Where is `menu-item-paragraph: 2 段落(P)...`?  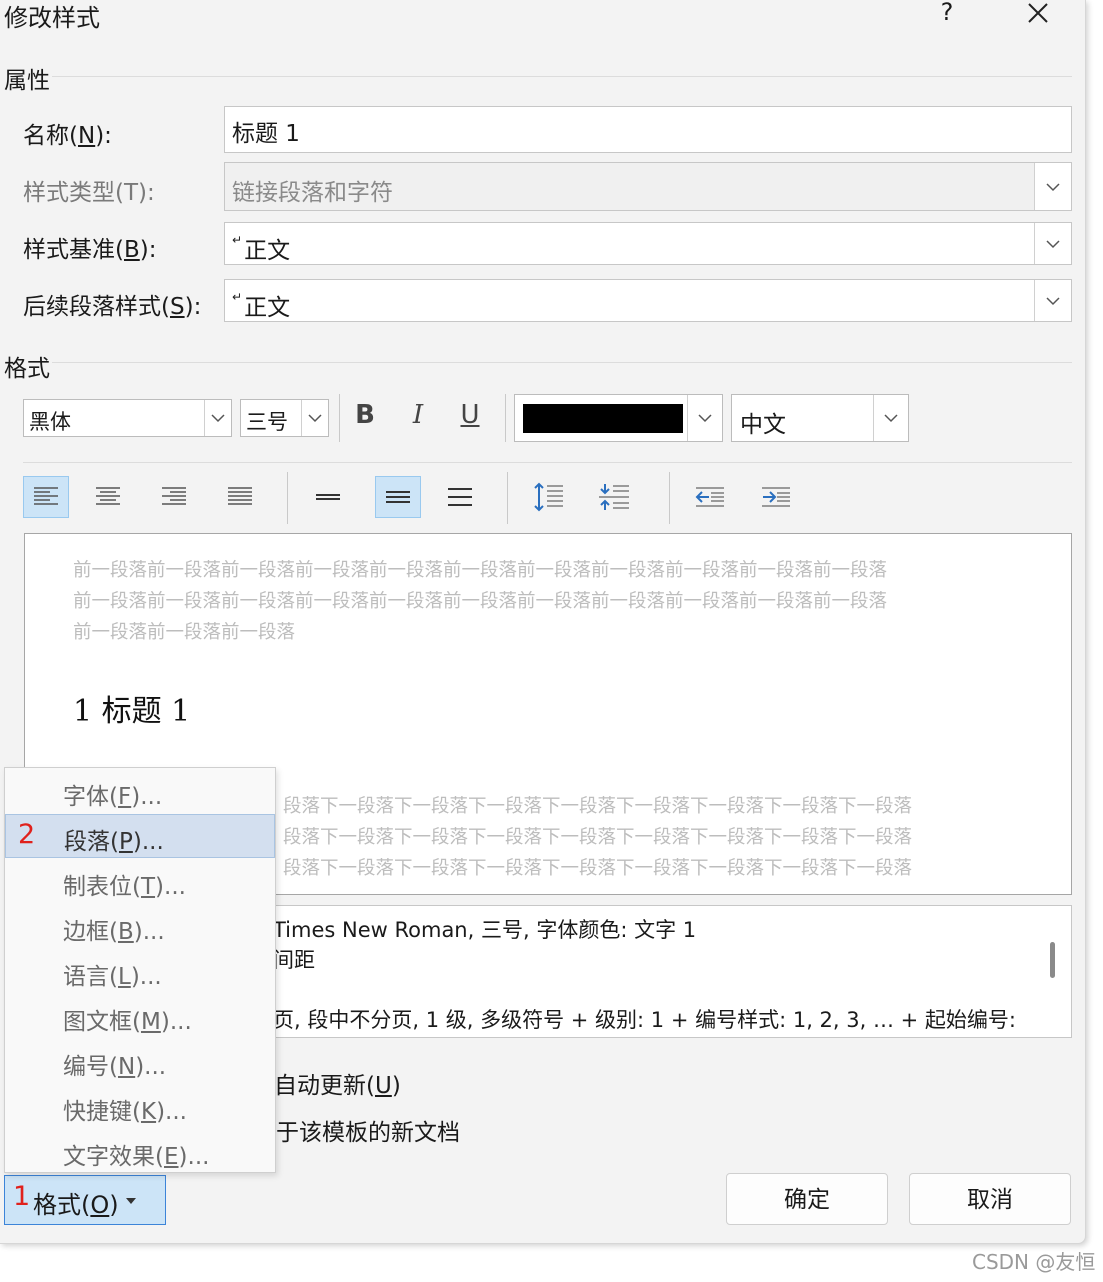 menu-item-paragraph: 2 段落(P)... is located at coordinates (140, 836).